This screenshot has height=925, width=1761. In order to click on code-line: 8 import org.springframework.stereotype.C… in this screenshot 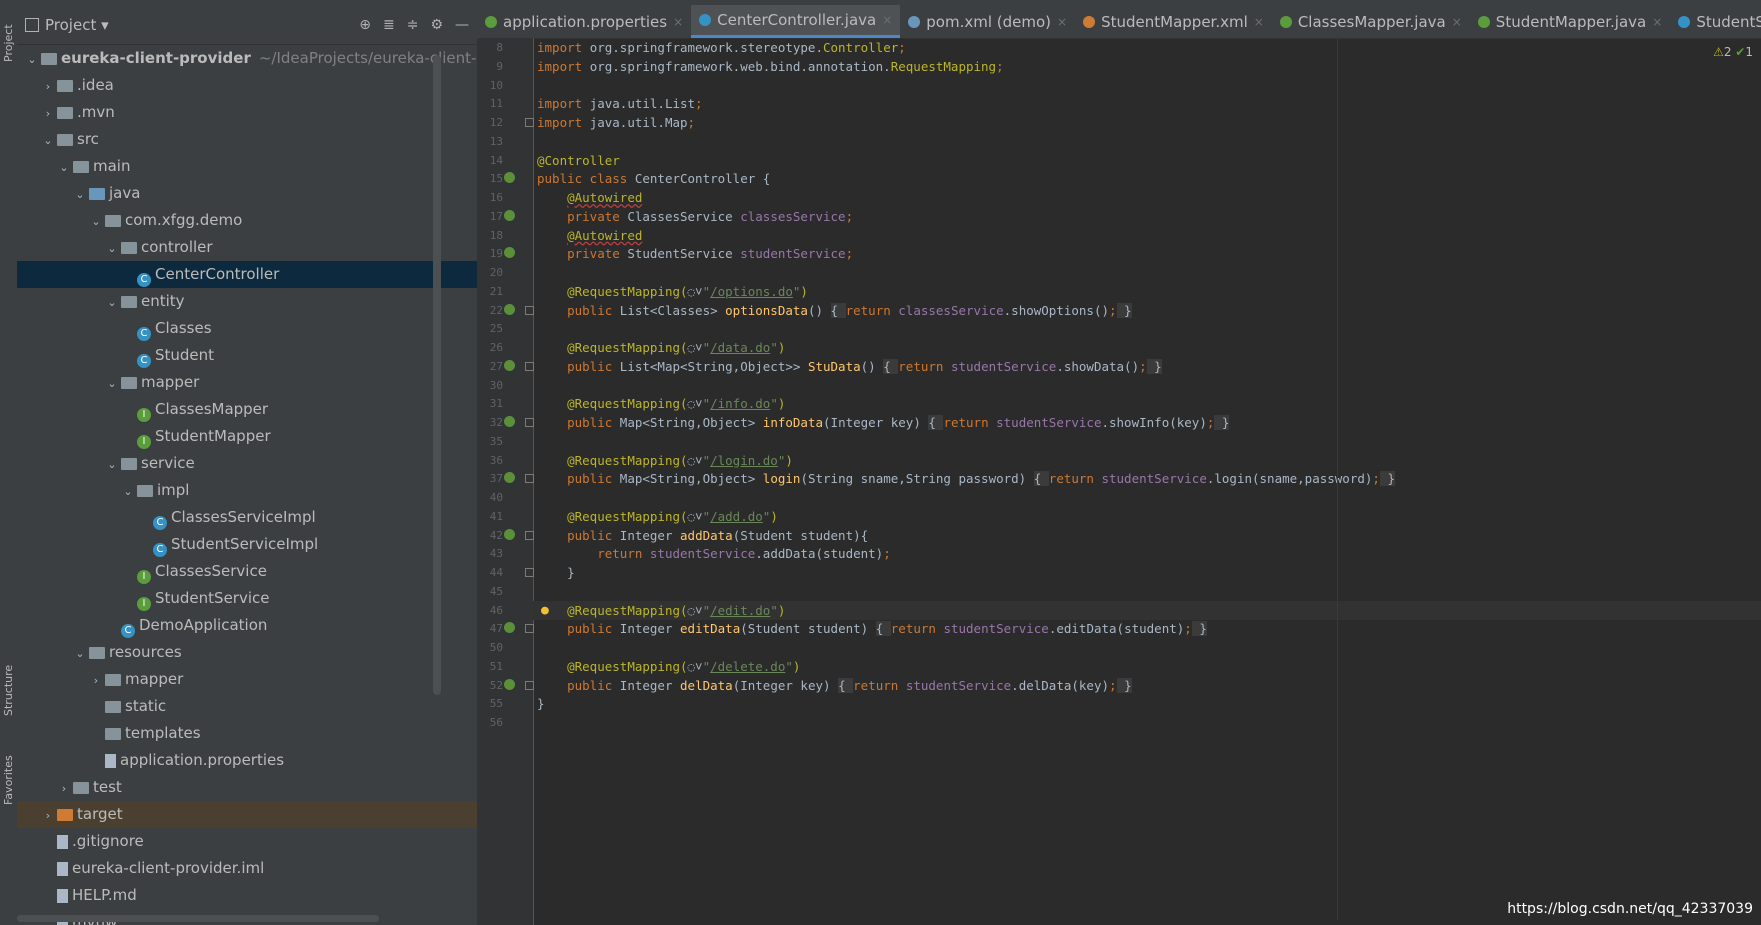, I will do `click(1128, 47)`.